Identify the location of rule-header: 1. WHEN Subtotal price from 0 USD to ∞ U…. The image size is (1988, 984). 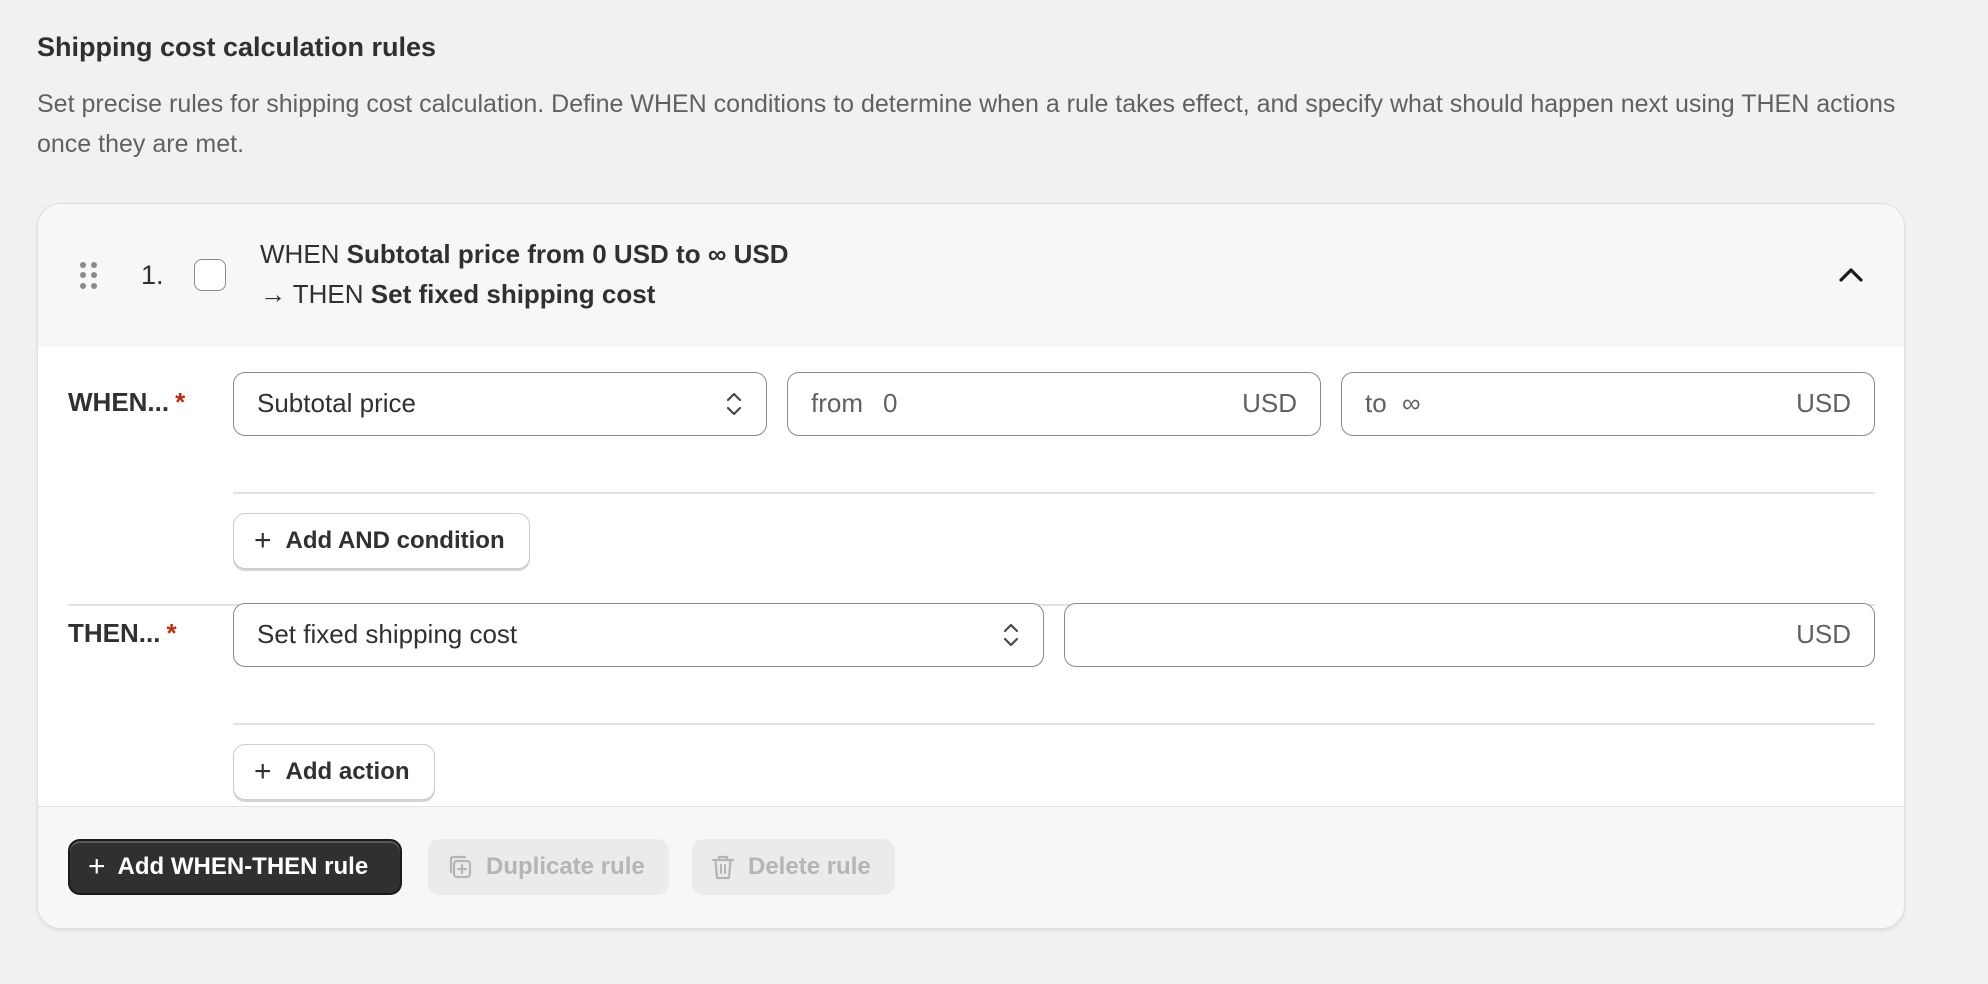
(971, 275).